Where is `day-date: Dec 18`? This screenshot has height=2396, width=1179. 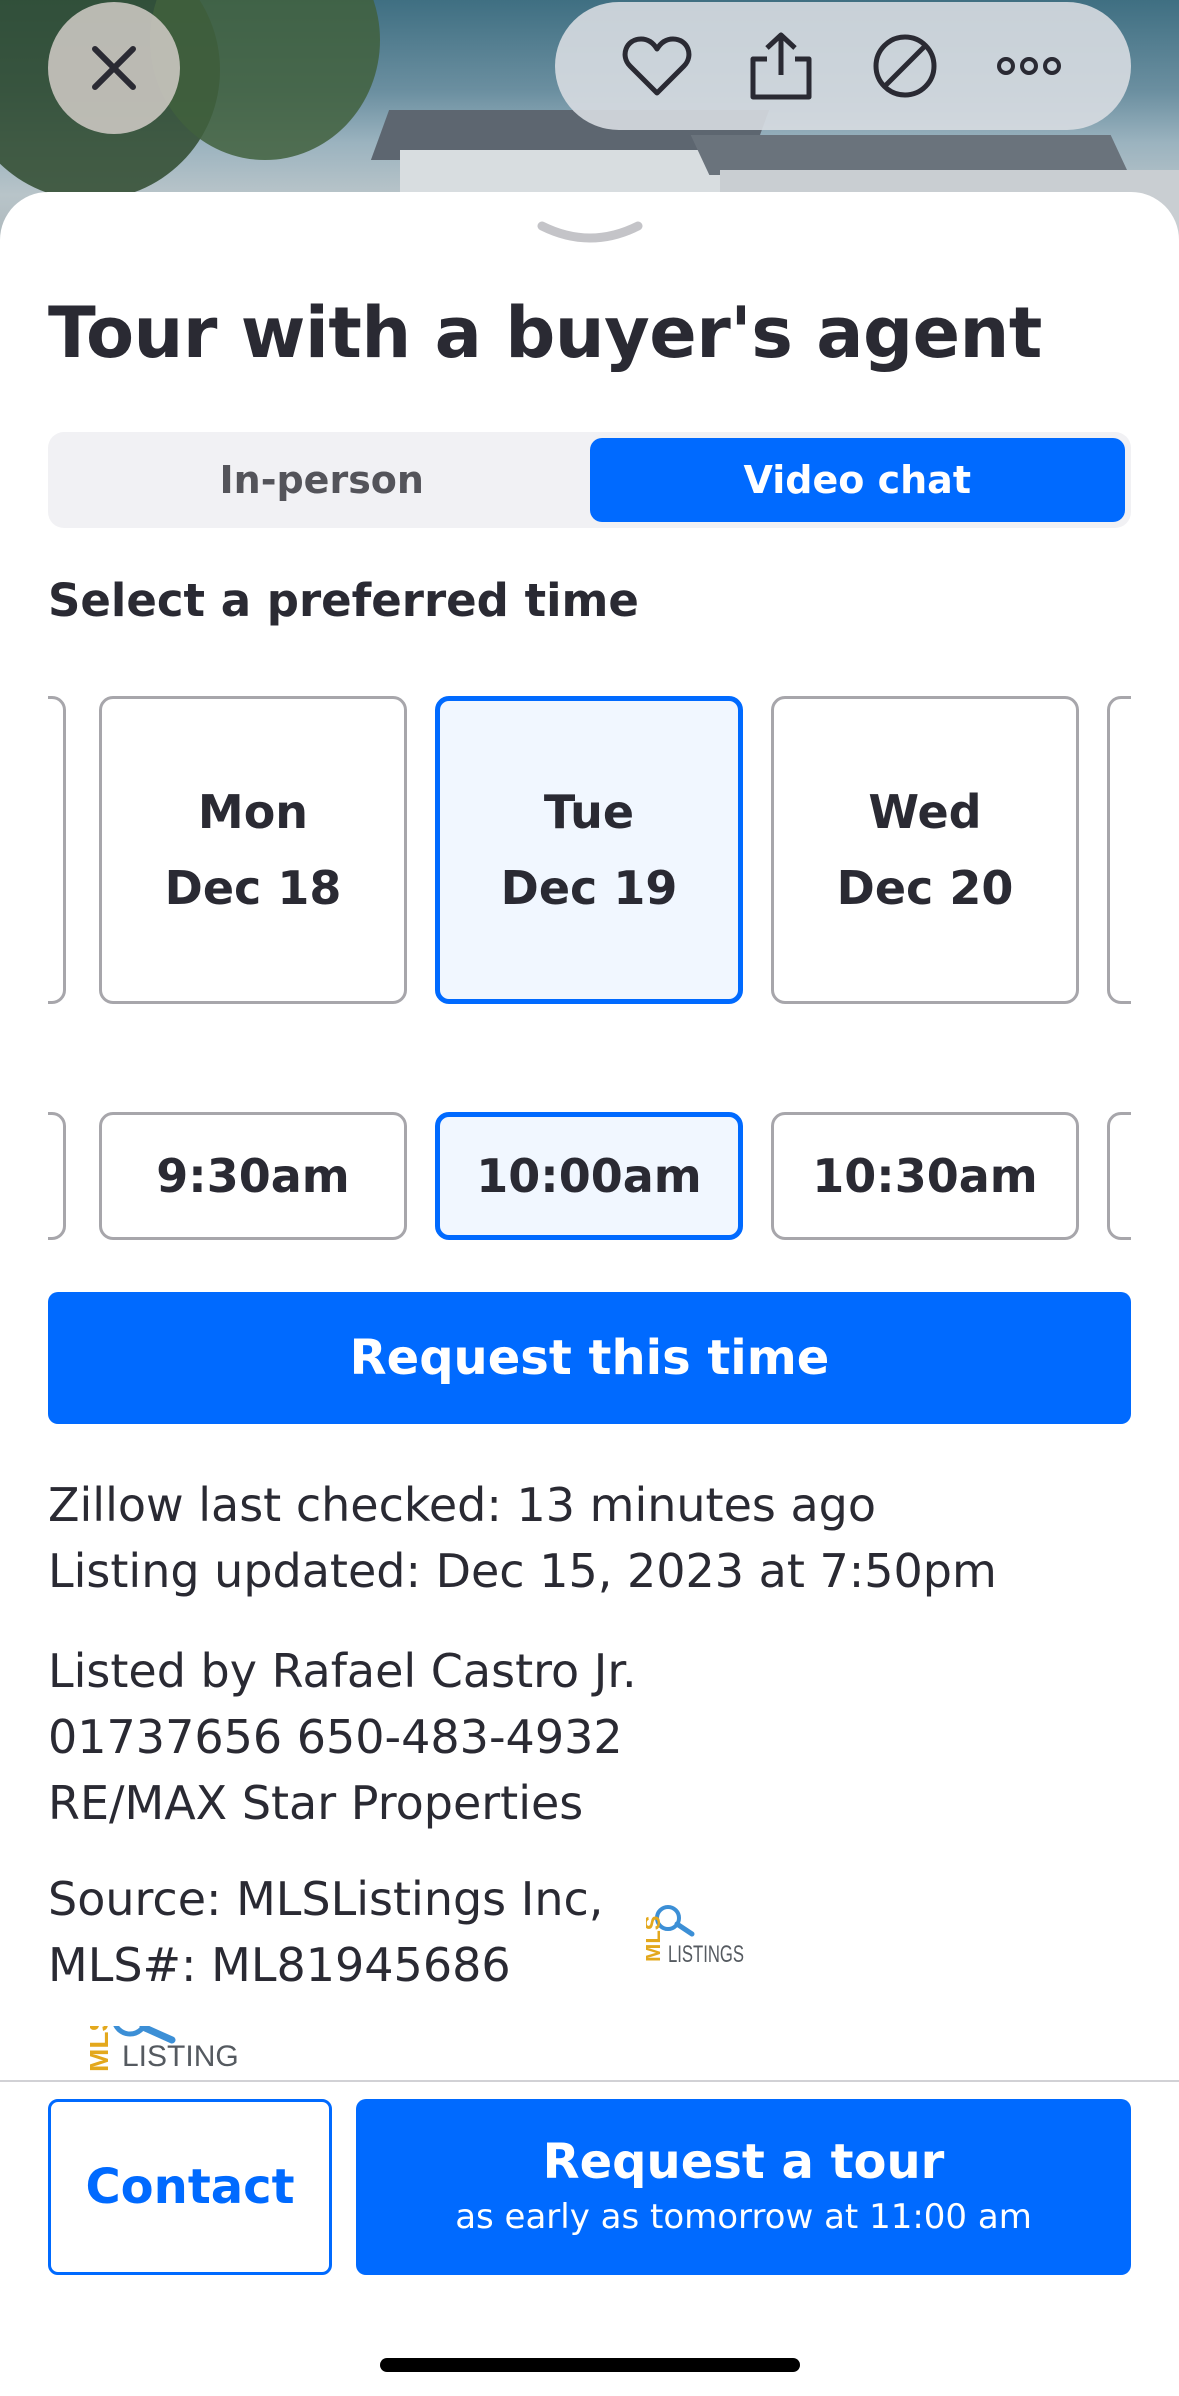 day-date: Dec 18 is located at coordinates (253, 888).